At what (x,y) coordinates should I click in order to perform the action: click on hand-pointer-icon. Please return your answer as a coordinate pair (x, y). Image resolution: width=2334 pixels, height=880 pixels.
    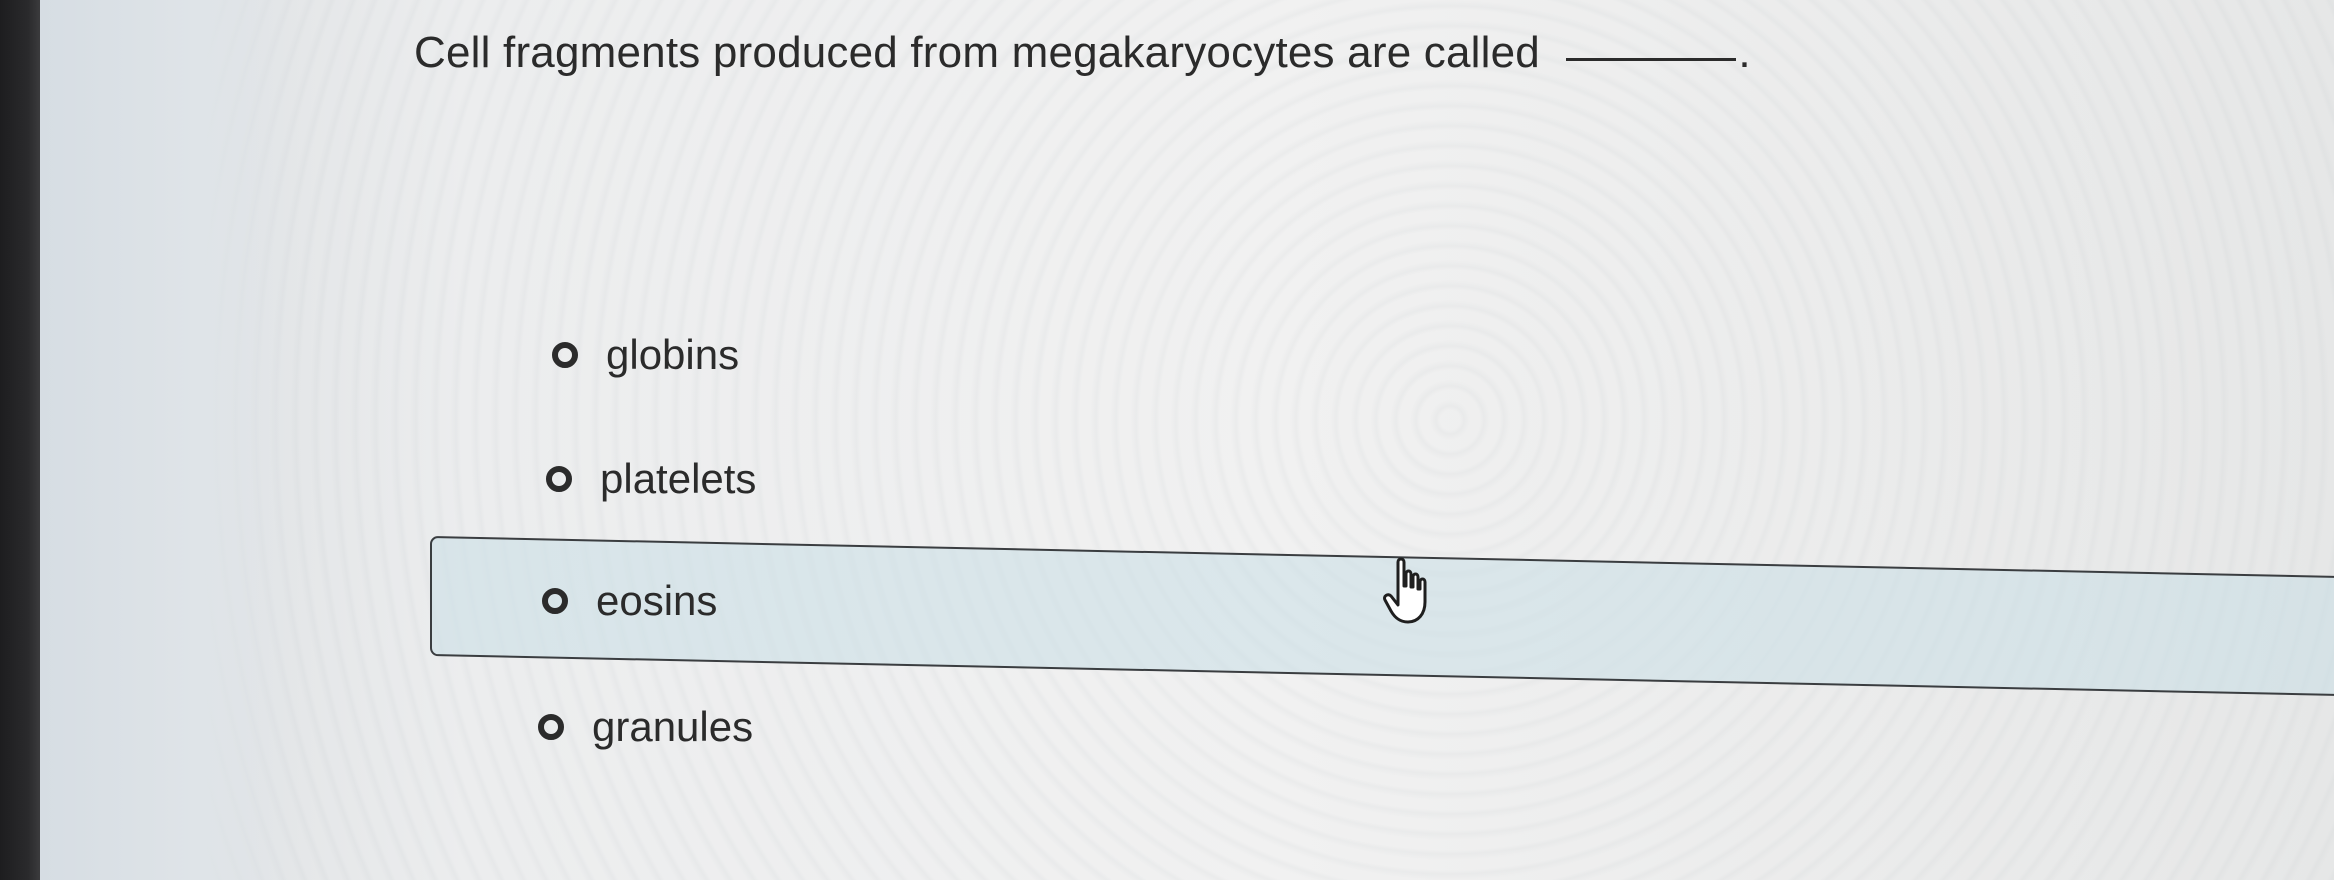
    Looking at the image, I should click on (1405, 590).